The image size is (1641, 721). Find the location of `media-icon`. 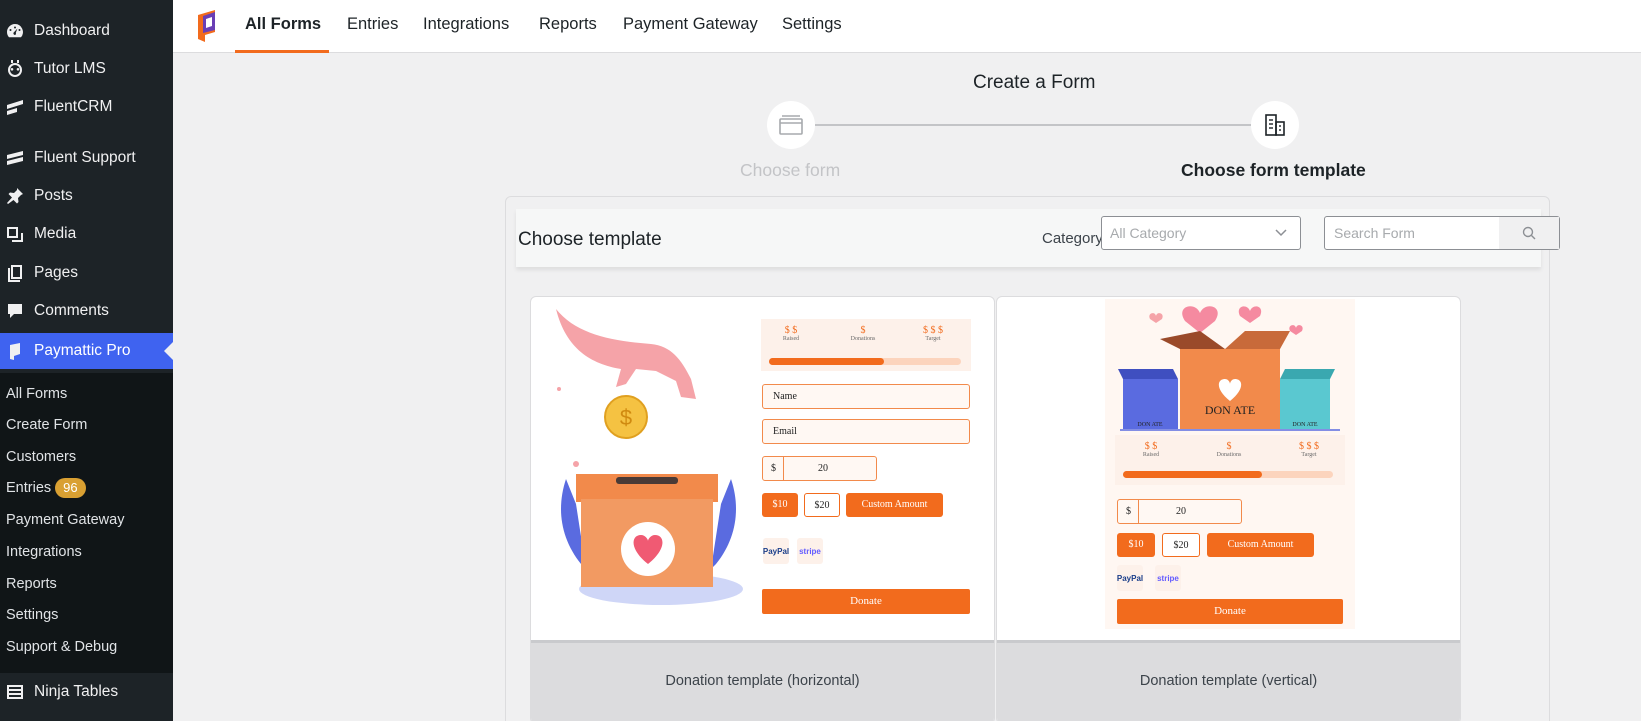

media-icon is located at coordinates (15, 234).